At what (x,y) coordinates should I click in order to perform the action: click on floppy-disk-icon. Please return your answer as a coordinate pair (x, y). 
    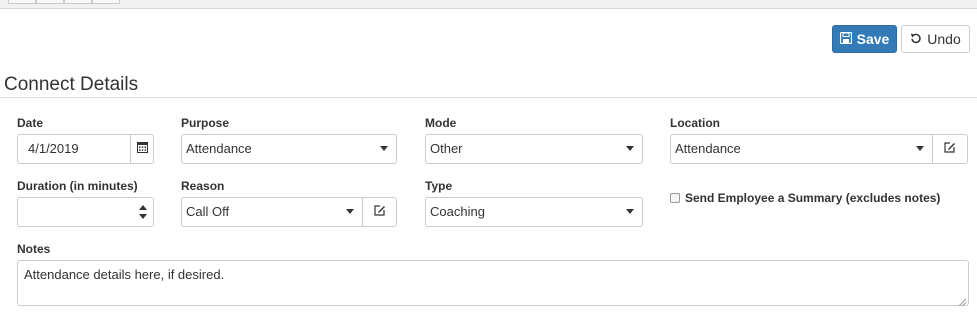
    Looking at the image, I should click on (845, 39).